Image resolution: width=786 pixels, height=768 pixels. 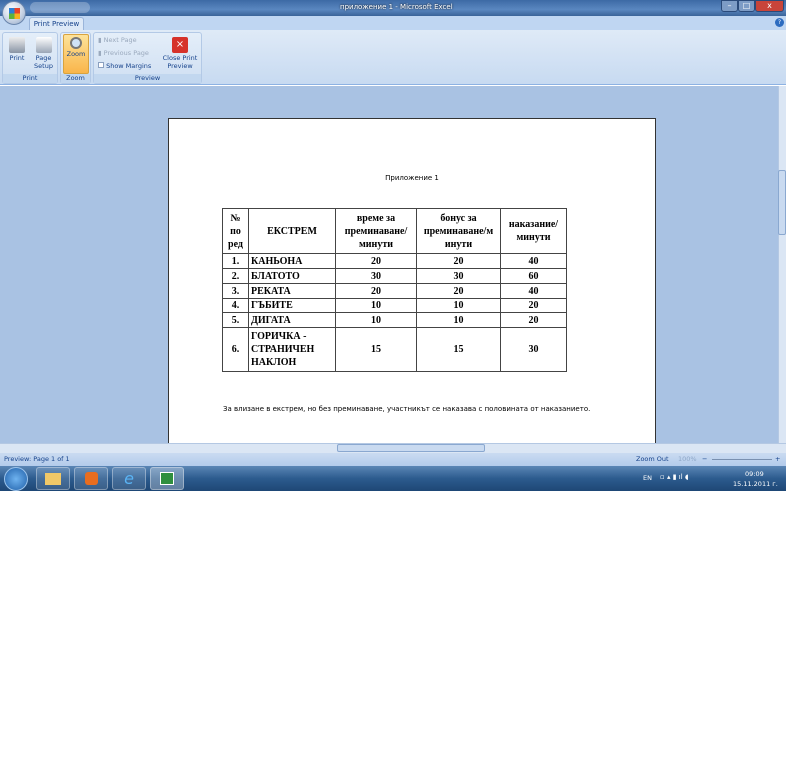 What do you see at coordinates (17, 45) in the screenshot?
I see `printer-icon` at bounding box center [17, 45].